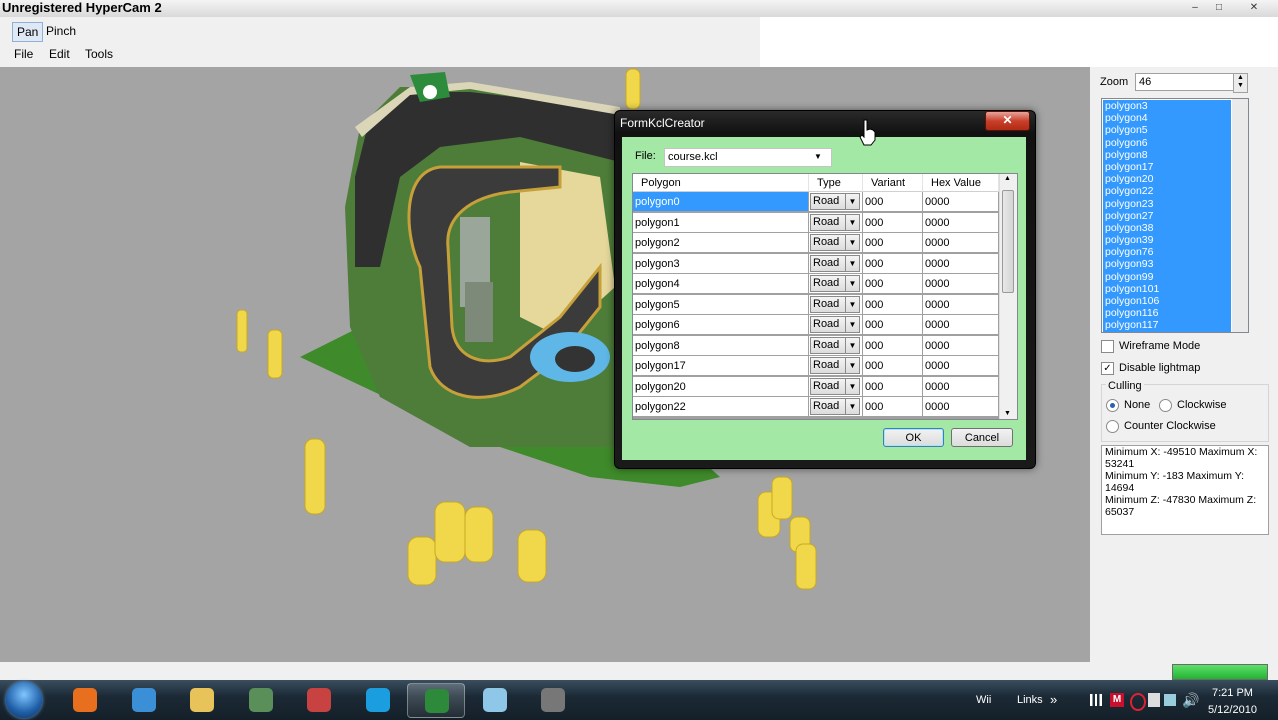 Image resolution: width=1278 pixels, height=720 pixels. Describe the element at coordinates (59, 54) in the screenshot. I see `menu-edit: Edit` at that location.